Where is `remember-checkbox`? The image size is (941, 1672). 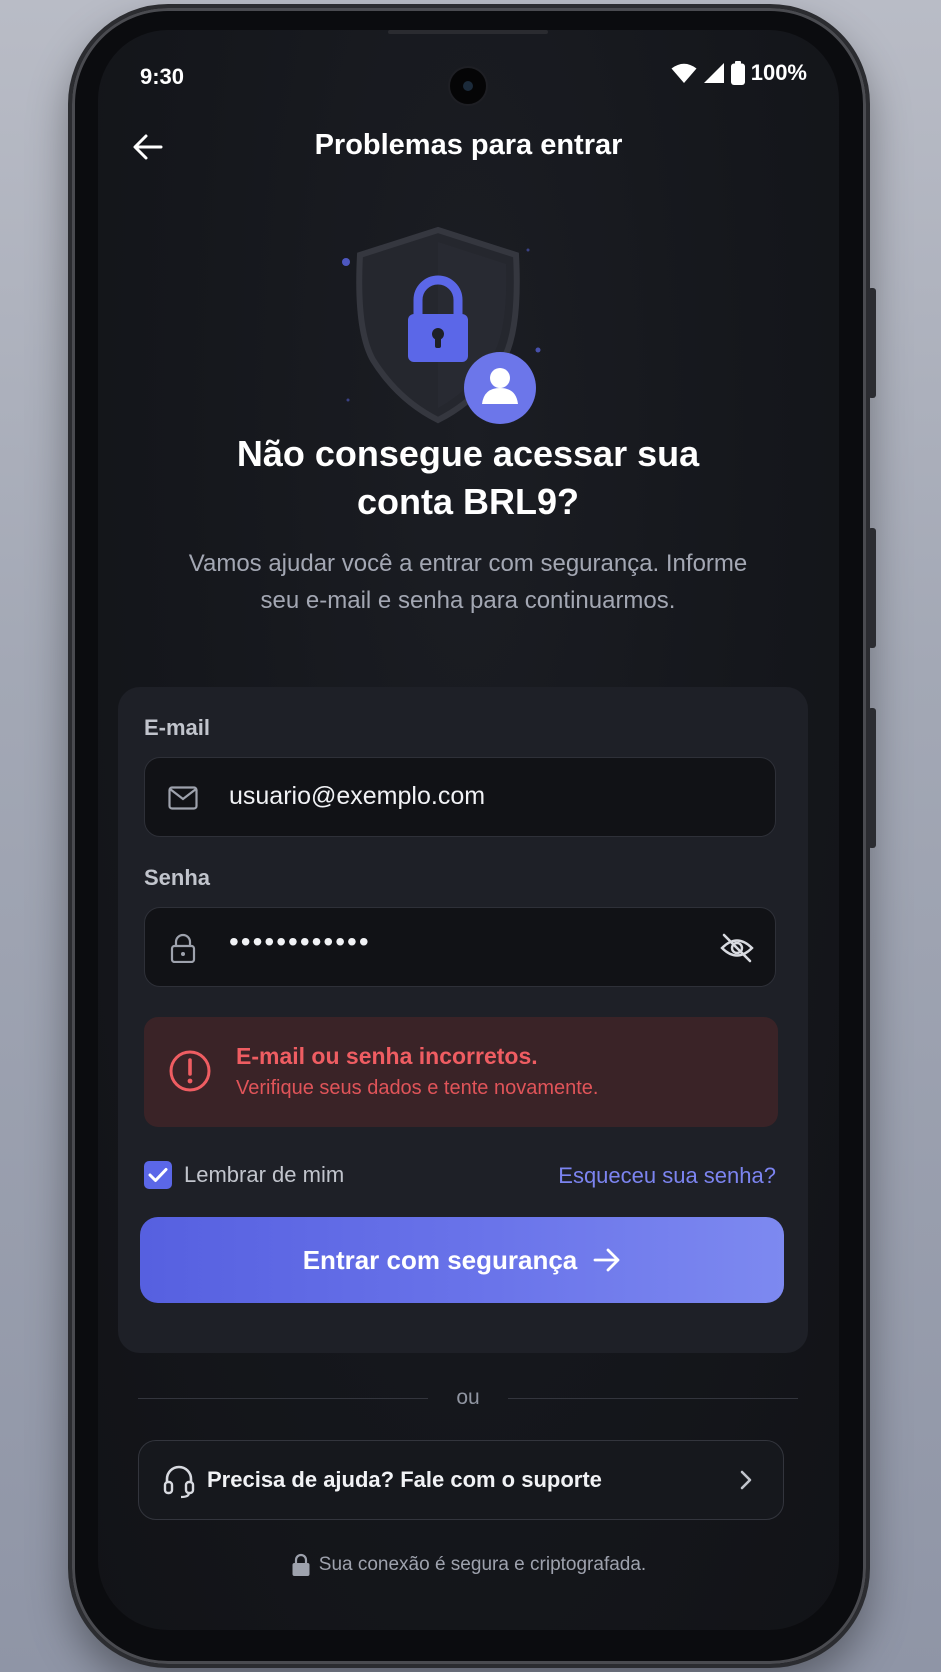 remember-checkbox is located at coordinates (158, 1175).